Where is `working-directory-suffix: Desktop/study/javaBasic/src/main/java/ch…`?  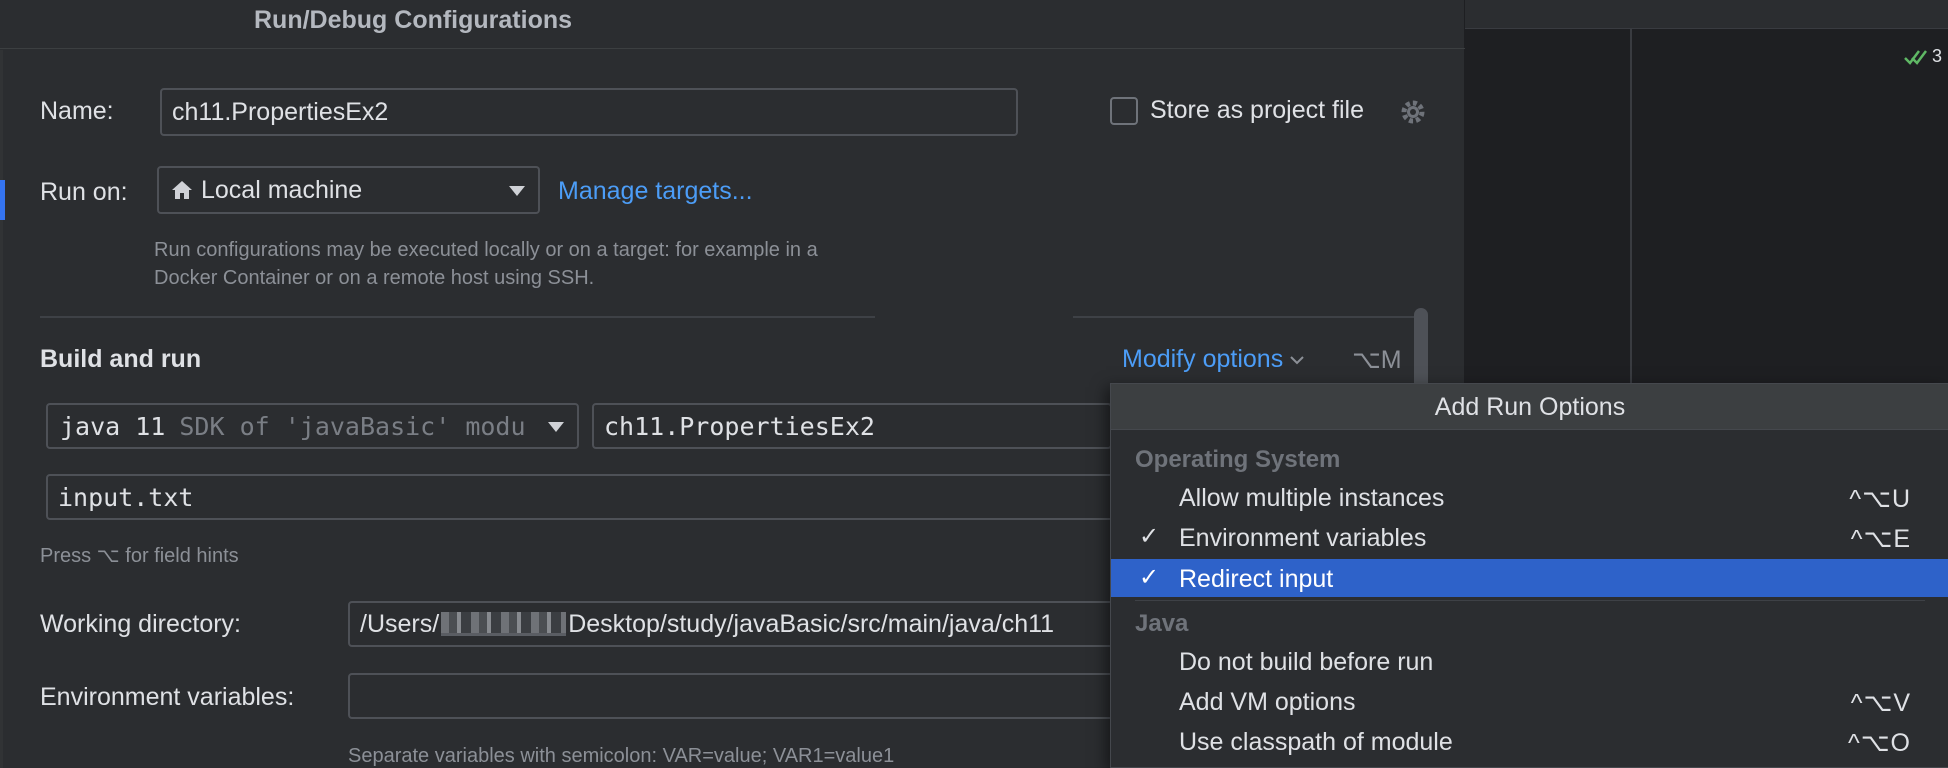 working-directory-suffix: Desktop/study/javaBasic/src/main/java/ch… is located at coordinates (811, 623).